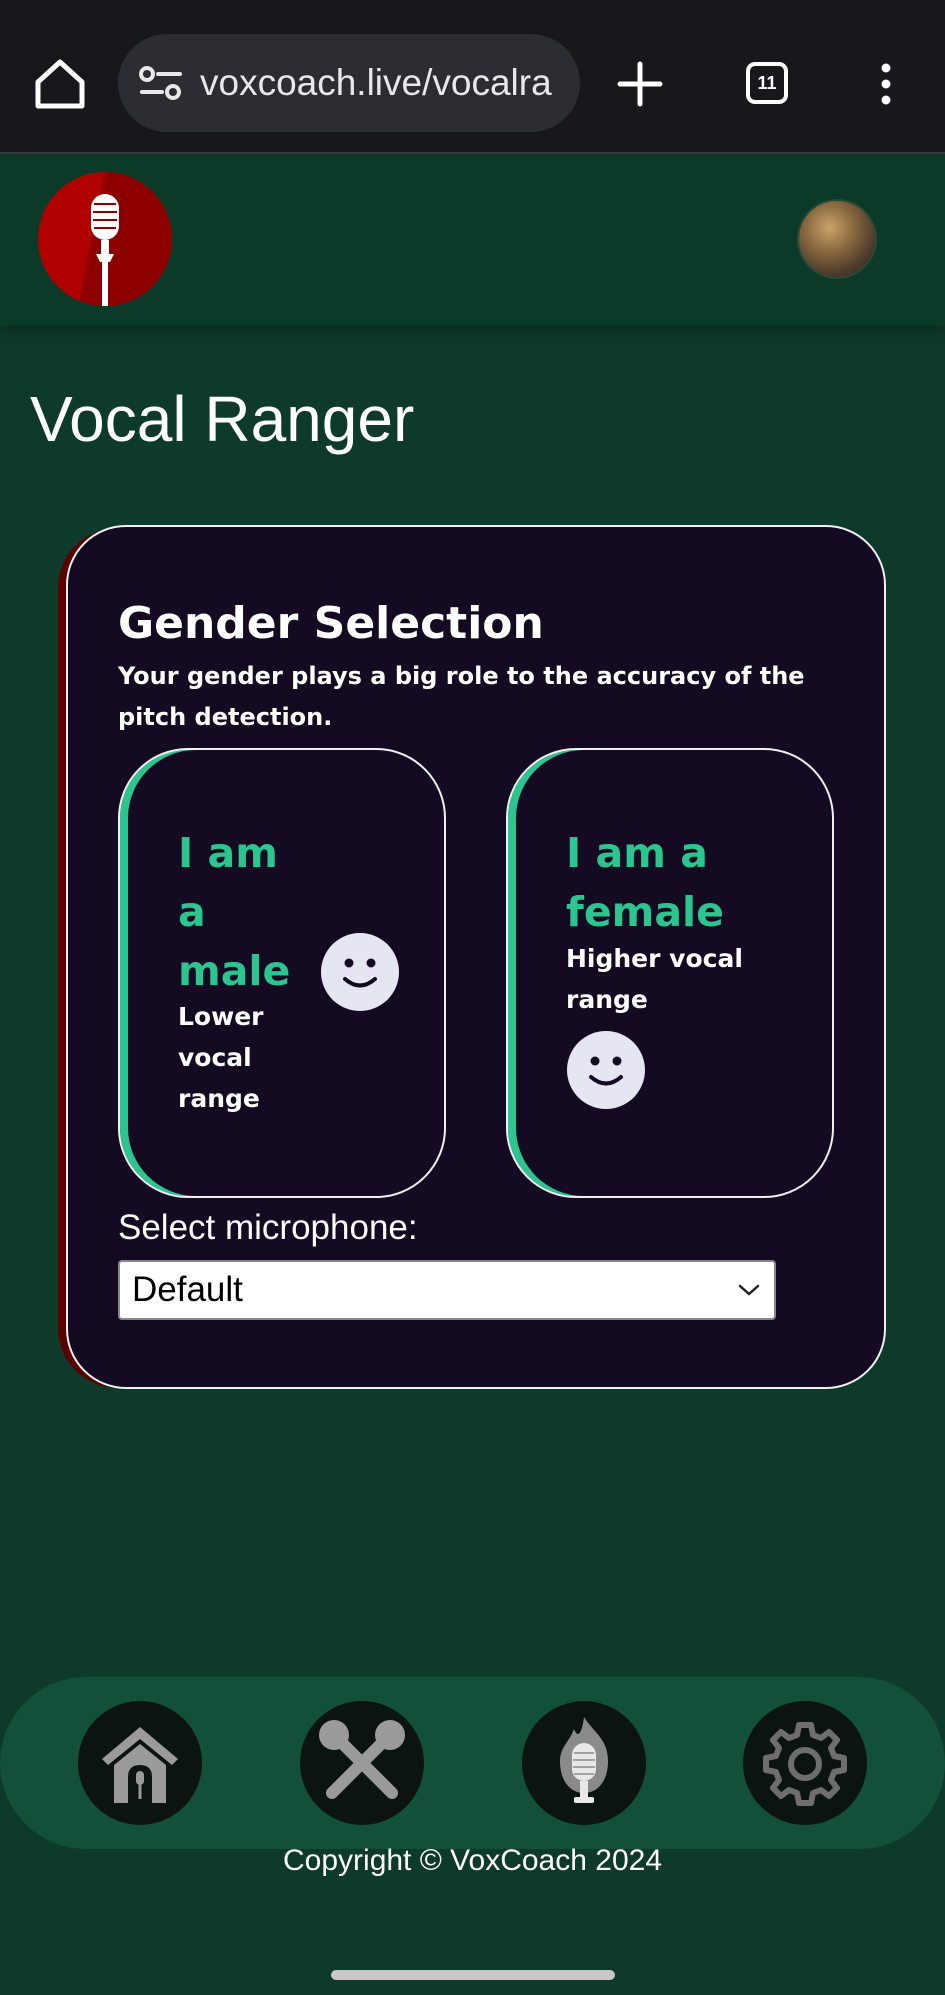 The height and width of the screenshot is (1995, 945). What do you see at coordinates (749, 1290) in the screenshot?
I see `chevron-down-icon` at bounding box center [749, 1290].